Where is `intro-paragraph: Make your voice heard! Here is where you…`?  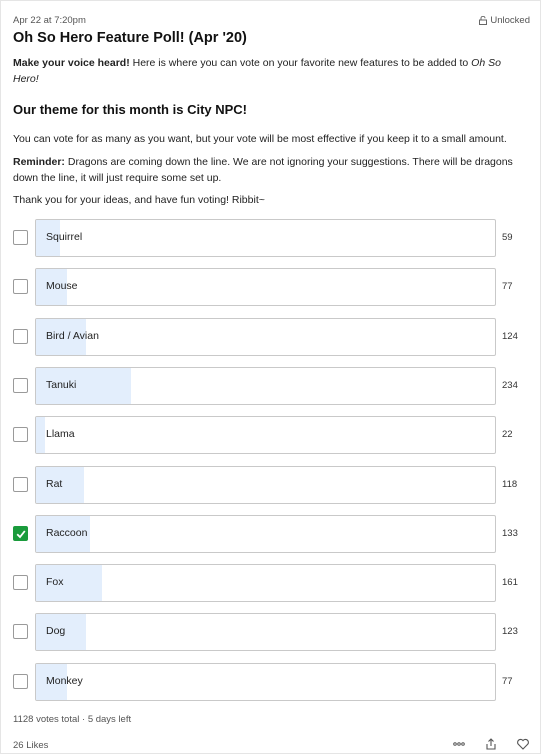
intro-paragraph: Make your voice heard! Here is where you… is located at coordinates (270, 71).